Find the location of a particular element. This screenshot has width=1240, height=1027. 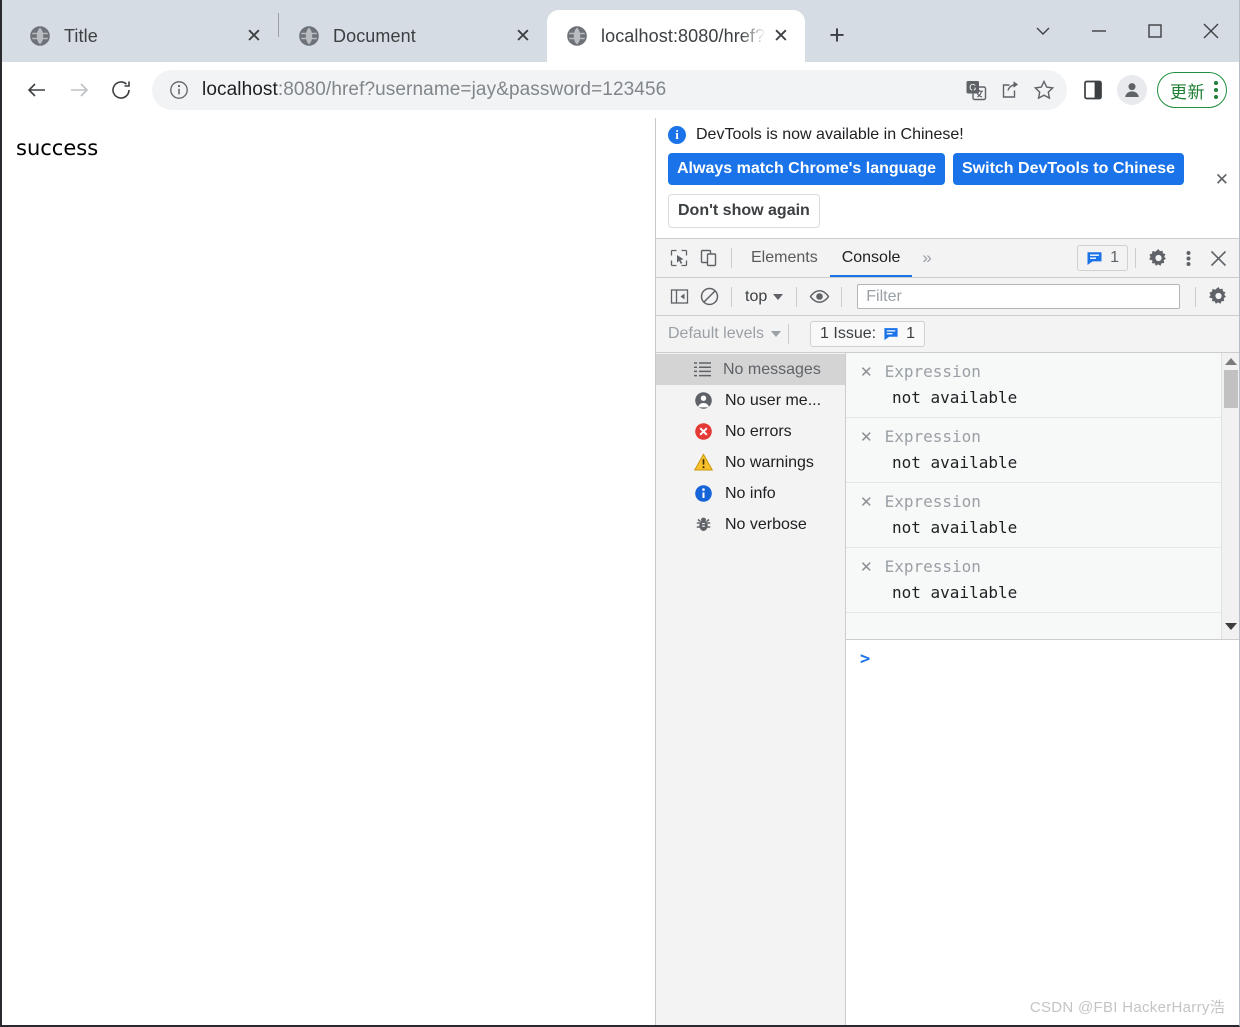

inspect-cursor-icon is located at coordinates (679, 258).